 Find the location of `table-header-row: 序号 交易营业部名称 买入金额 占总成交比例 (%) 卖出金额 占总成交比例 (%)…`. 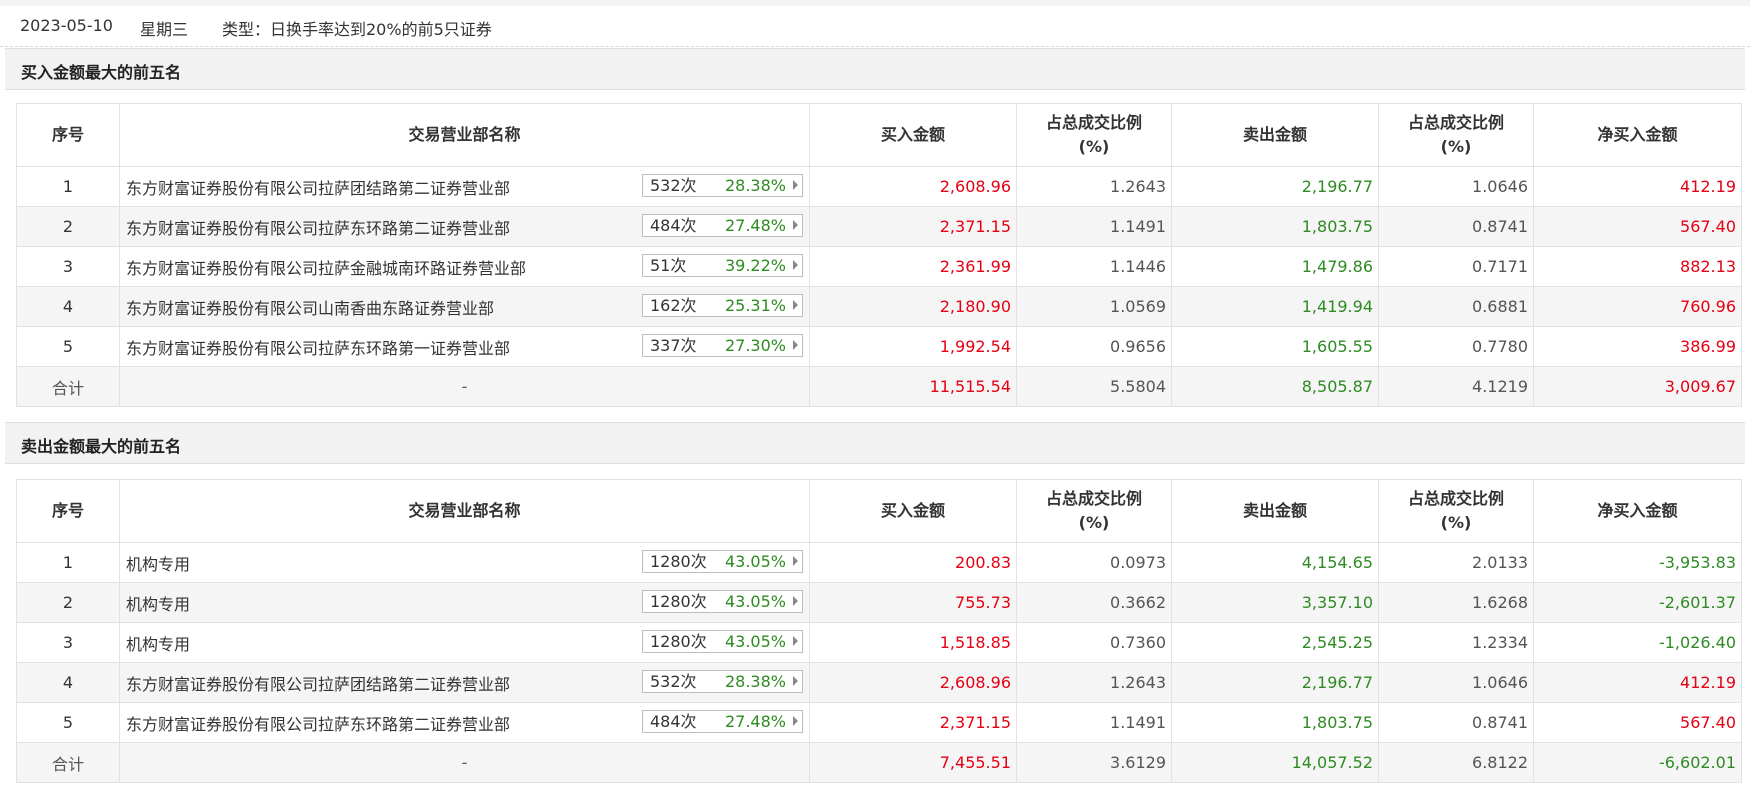

table-header-row: 序号 交易营业部名称 买入金额 占总成交比例 (%) 卖出金额 占总成交比例 (%)… is located at coordinates (879, 511).